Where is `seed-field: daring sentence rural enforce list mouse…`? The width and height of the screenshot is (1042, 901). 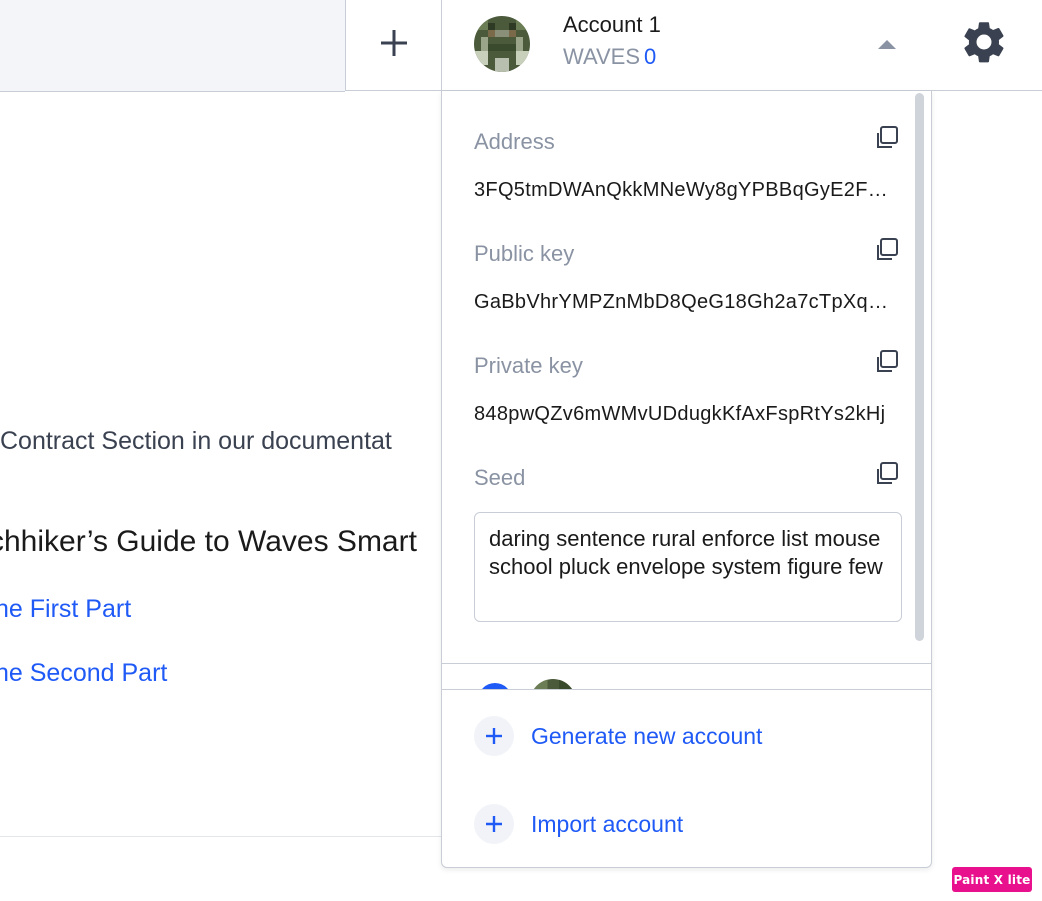 seed-field: daring sentence rural enforce list mouse… is located at coordinates (688, 567).